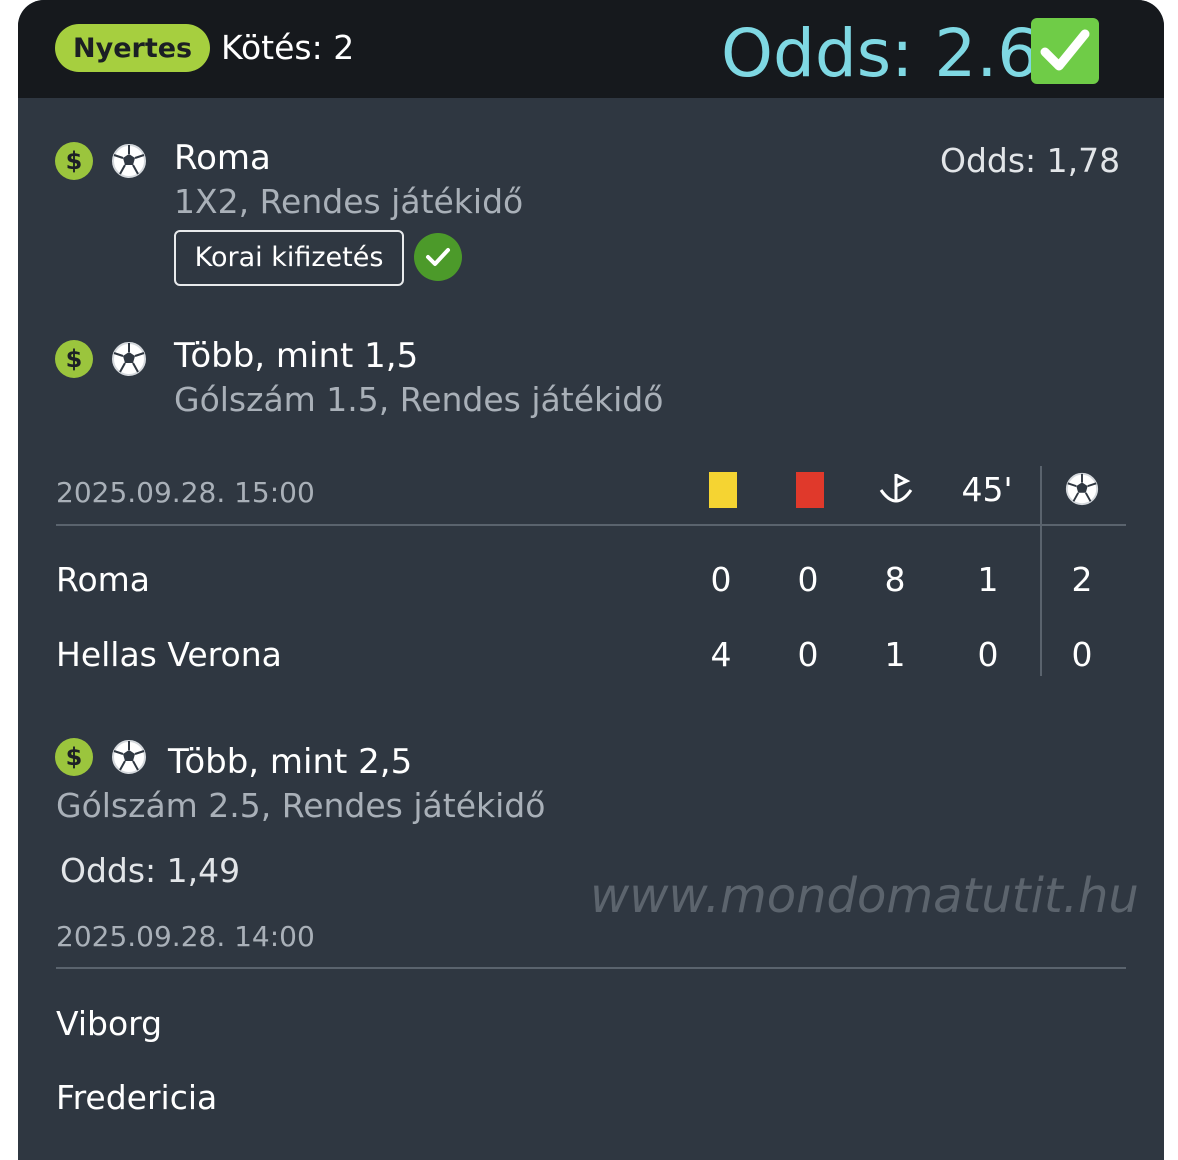  Describe the element at coordinates (137, 1097) in the screenshot. I see `team-name: Fredericia` at that location.